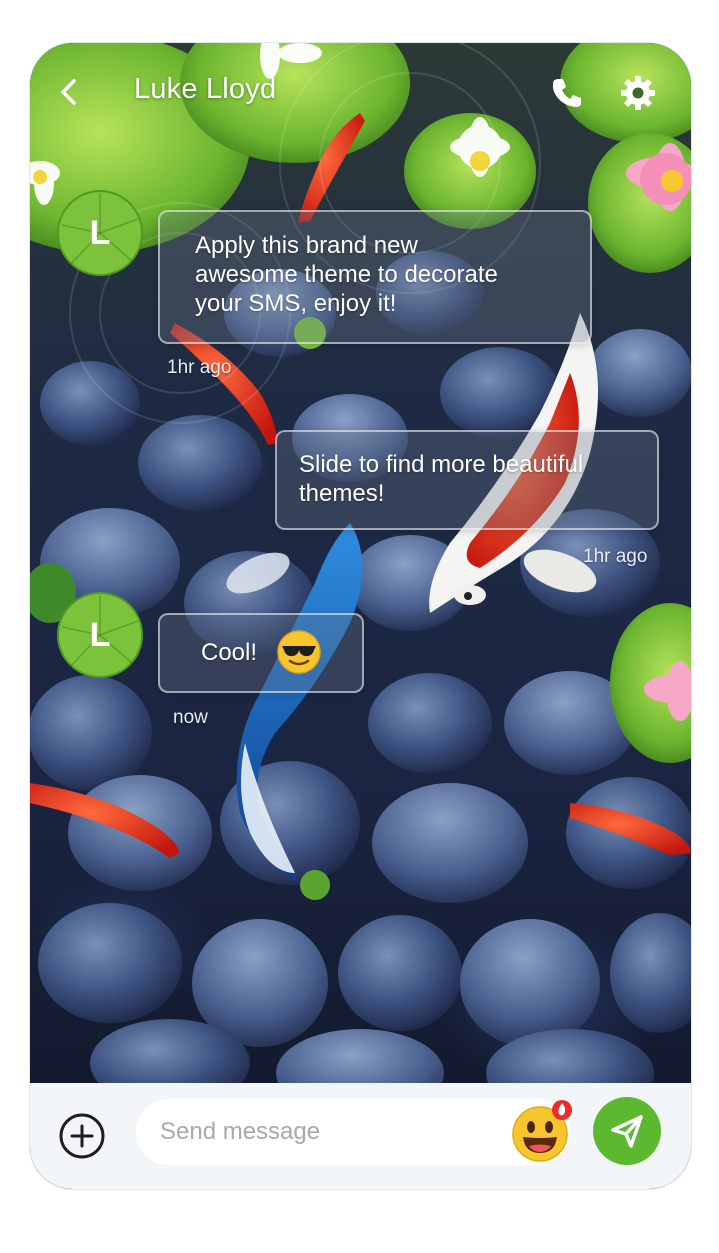 The image size is (719, 1253). I want to click on plus-circle-icon, so click(82, 1136).